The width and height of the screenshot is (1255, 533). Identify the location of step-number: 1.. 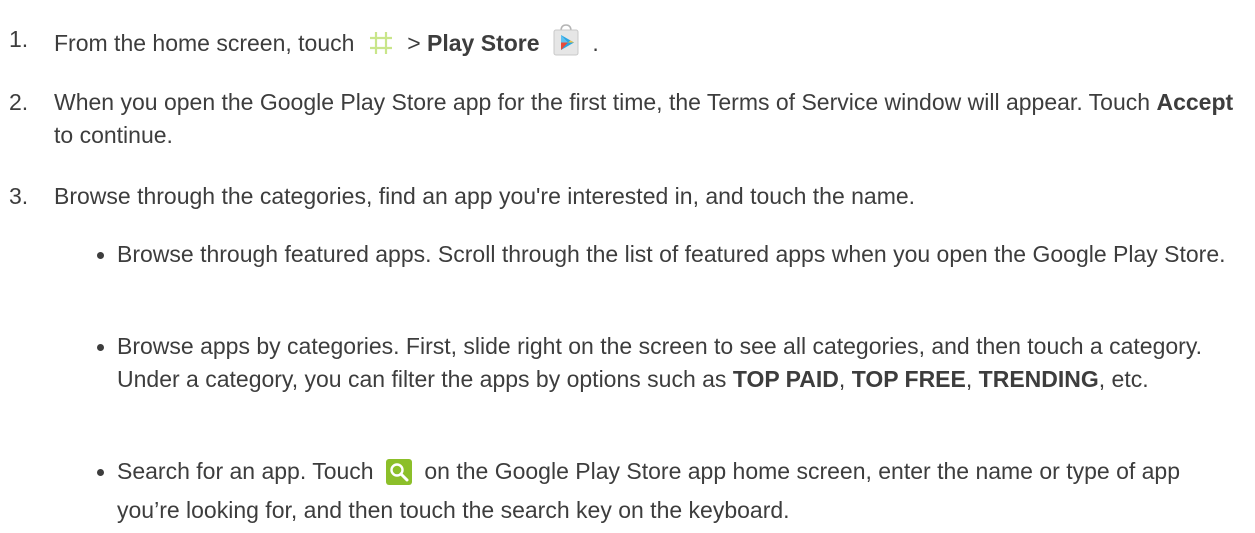
(19, 39).